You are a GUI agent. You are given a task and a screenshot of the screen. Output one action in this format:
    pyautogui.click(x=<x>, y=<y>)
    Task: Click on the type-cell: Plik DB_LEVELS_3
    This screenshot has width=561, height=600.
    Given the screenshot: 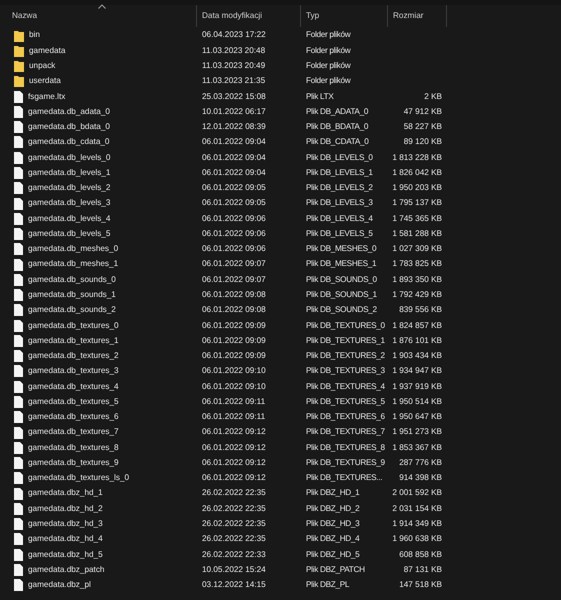 What is the action you would take?
    pyautogui.click(x=339, y=203)
    